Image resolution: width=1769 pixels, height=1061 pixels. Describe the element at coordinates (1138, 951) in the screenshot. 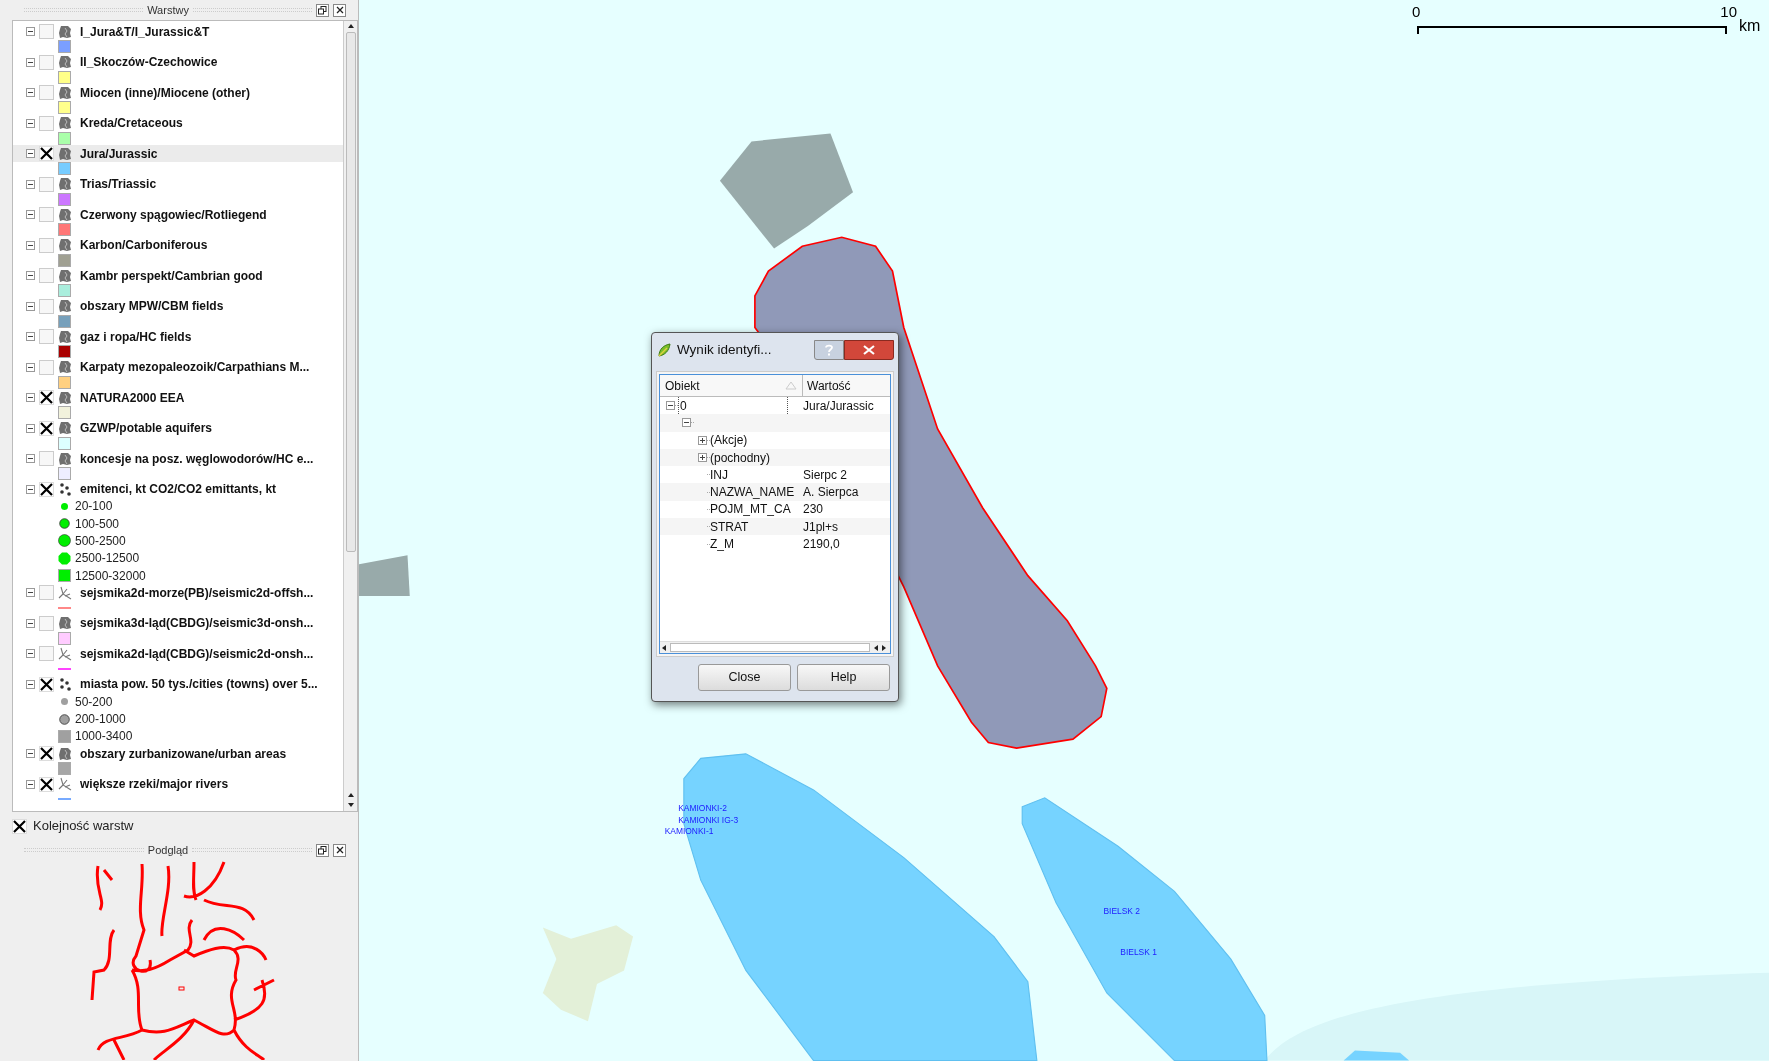

I see `well-label: BIELSK 1` at that location.